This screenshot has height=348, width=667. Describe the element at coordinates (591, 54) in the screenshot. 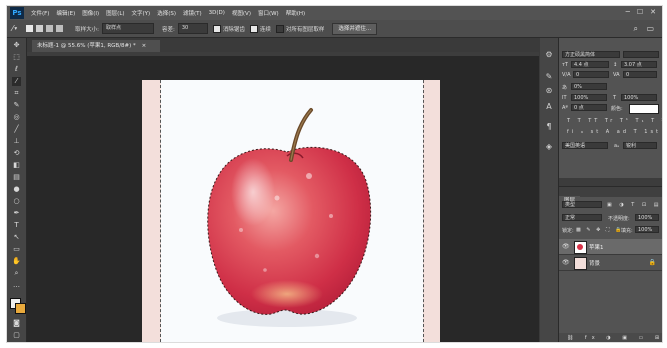

I see `font-family-select: 方正硕黑简体` at that location.